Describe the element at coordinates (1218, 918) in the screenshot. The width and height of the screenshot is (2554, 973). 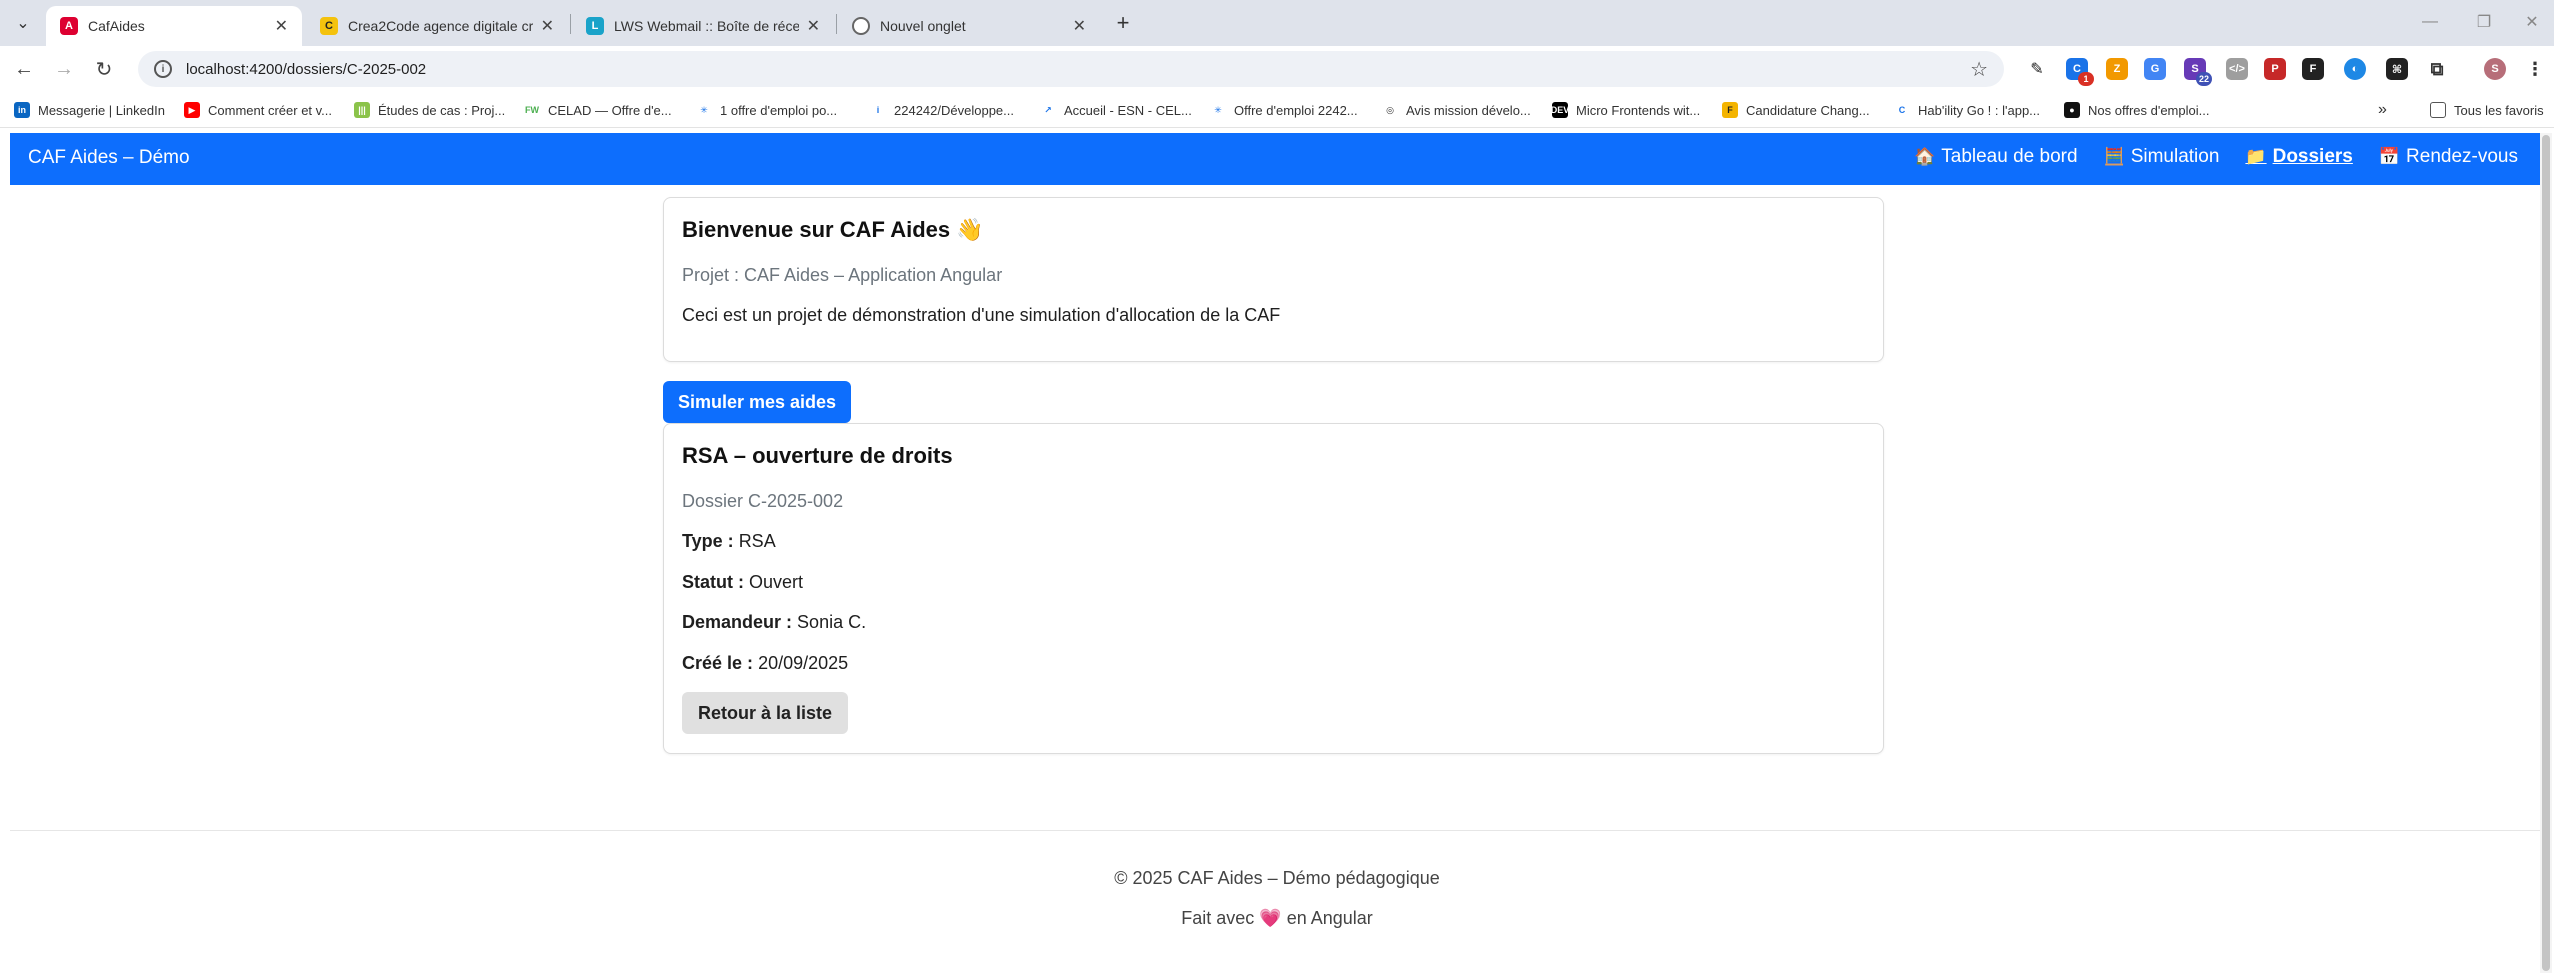
I see `made-with-prefix: Fait avec` at that location.